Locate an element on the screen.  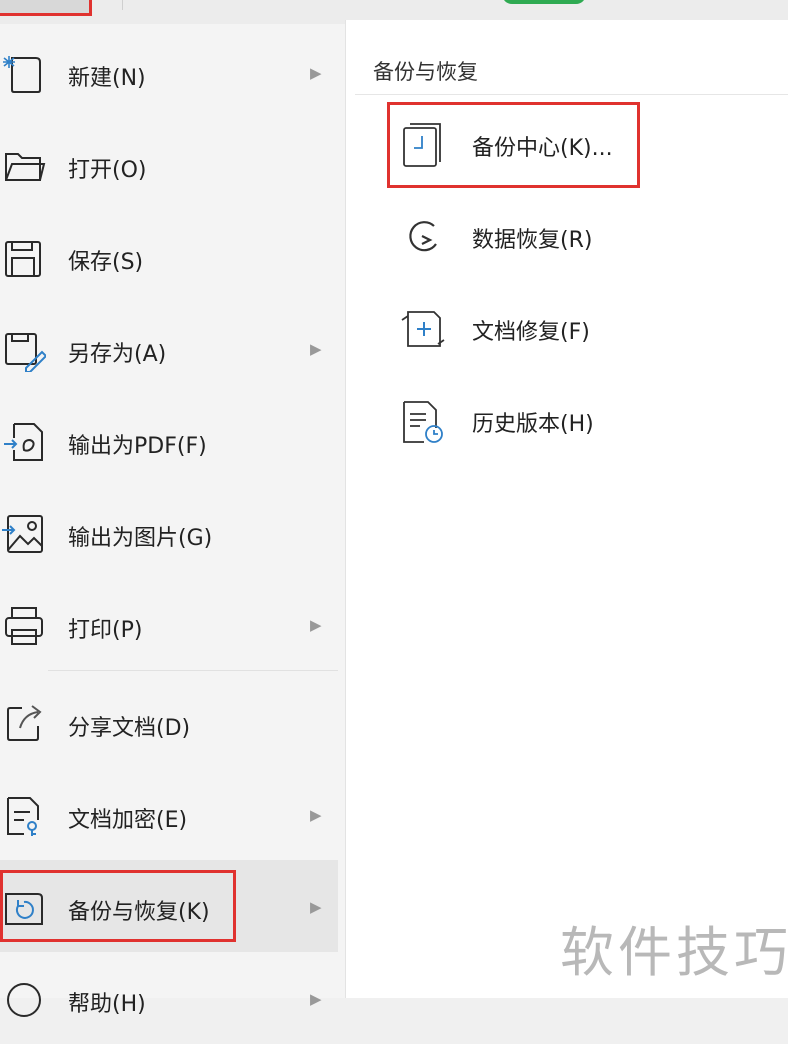
menu-item-new: 新建(N) ▶ is located at coordinates (169, 72).